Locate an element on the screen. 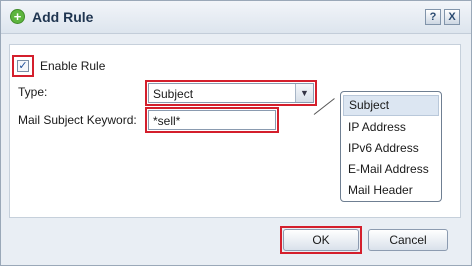 The width and height of the screenshot is (474, 268). type-label: Type: is located at coordinates (33, 92).